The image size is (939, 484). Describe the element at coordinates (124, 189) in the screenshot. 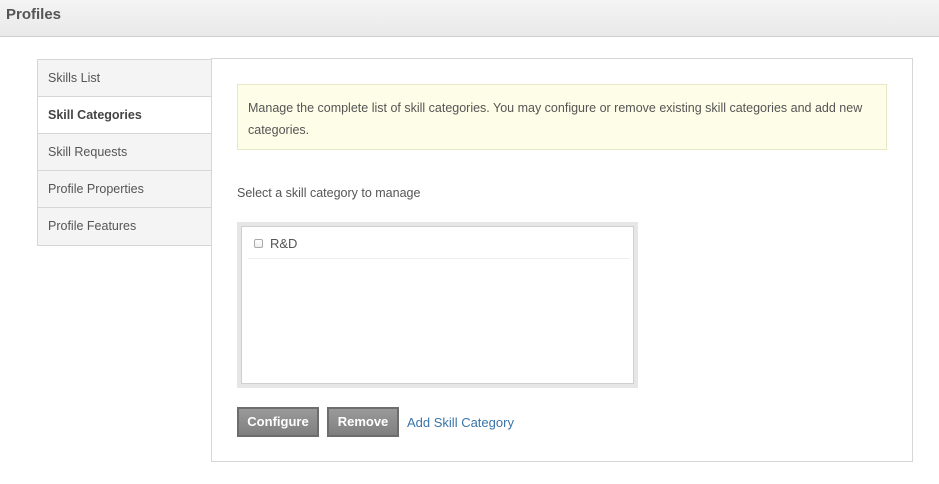

I see `sidebar-item-profile-properties: Profile Properties` at that location.